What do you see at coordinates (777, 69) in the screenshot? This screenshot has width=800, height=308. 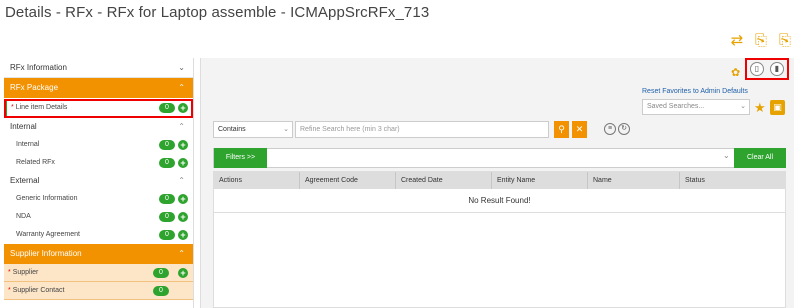 I see `download-icon: ▮` at bounding box center [777, 69].